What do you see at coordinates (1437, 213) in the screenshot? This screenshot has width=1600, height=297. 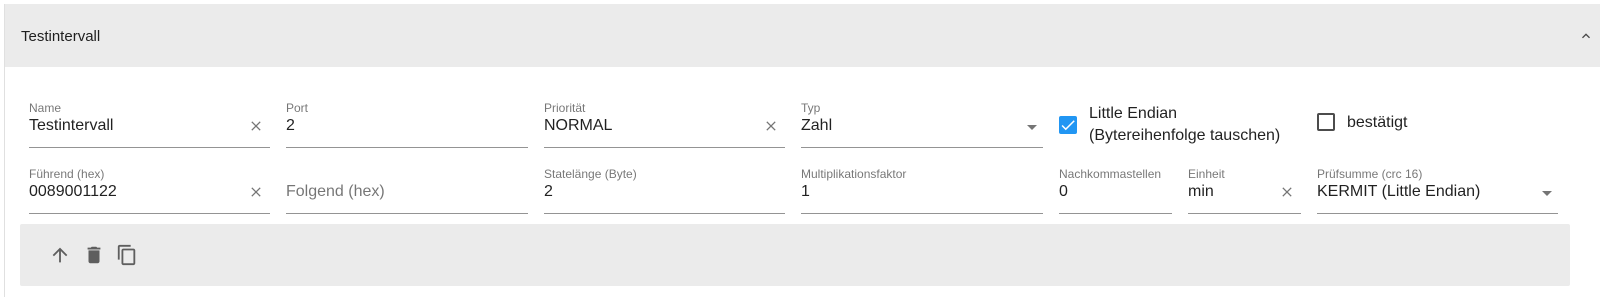 I see `pruefsumme-underline` at bounding box center [1437, 213].